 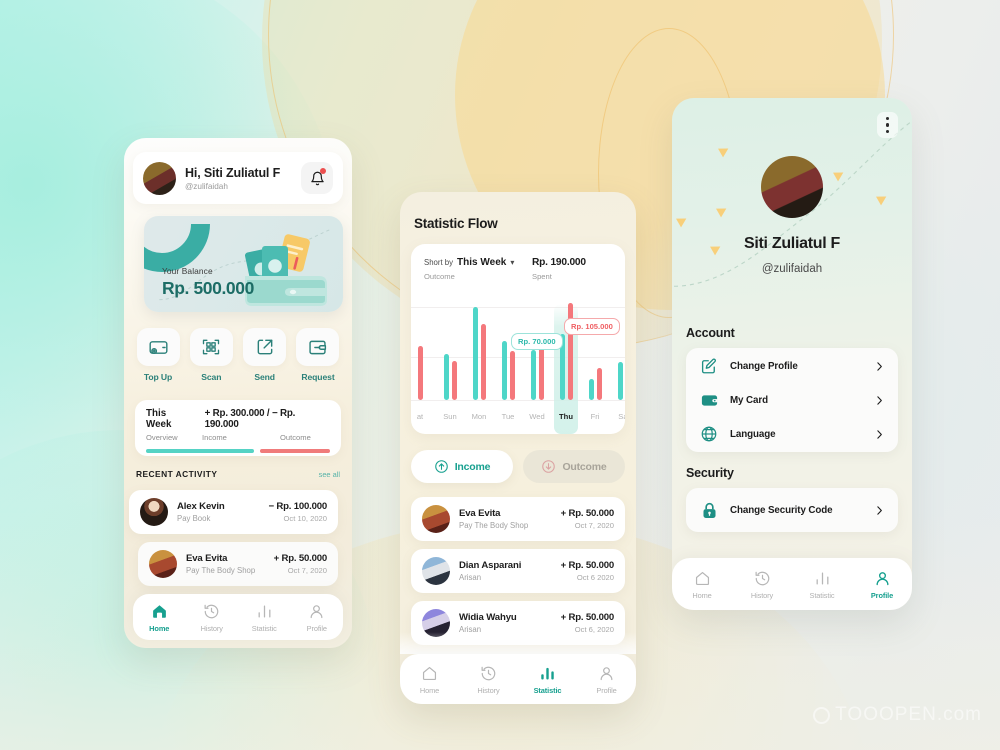 I want to click on sort-by-value: This Week, so click(x=482, y=262).